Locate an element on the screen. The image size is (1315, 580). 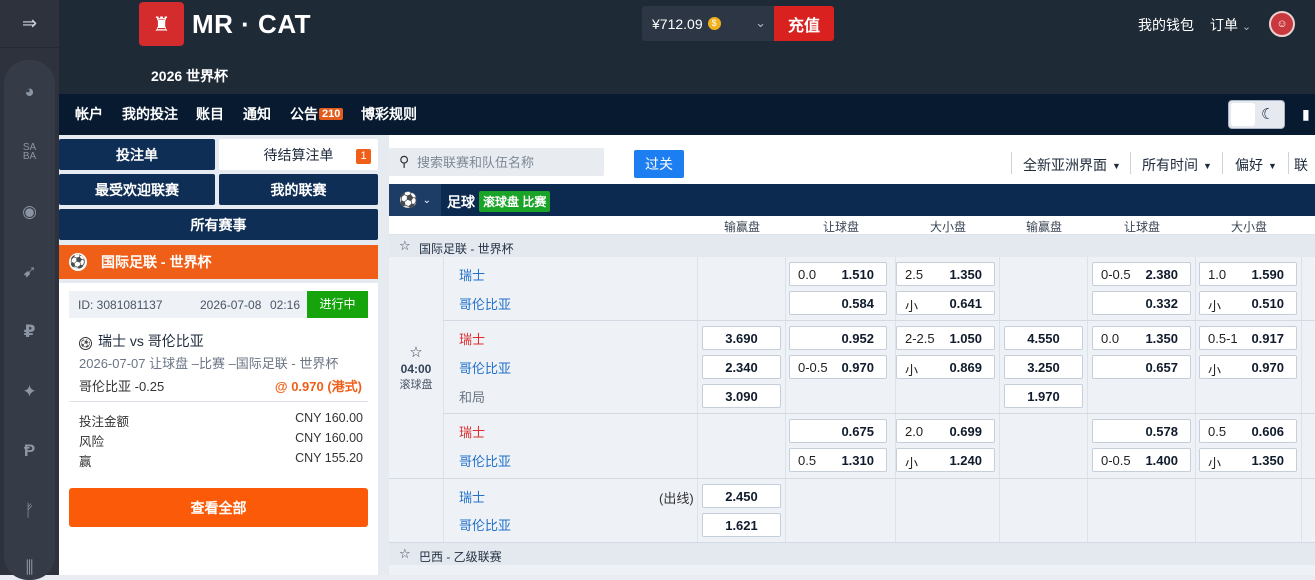
f-icon: ᚠ is located at coordinates (29, 511).